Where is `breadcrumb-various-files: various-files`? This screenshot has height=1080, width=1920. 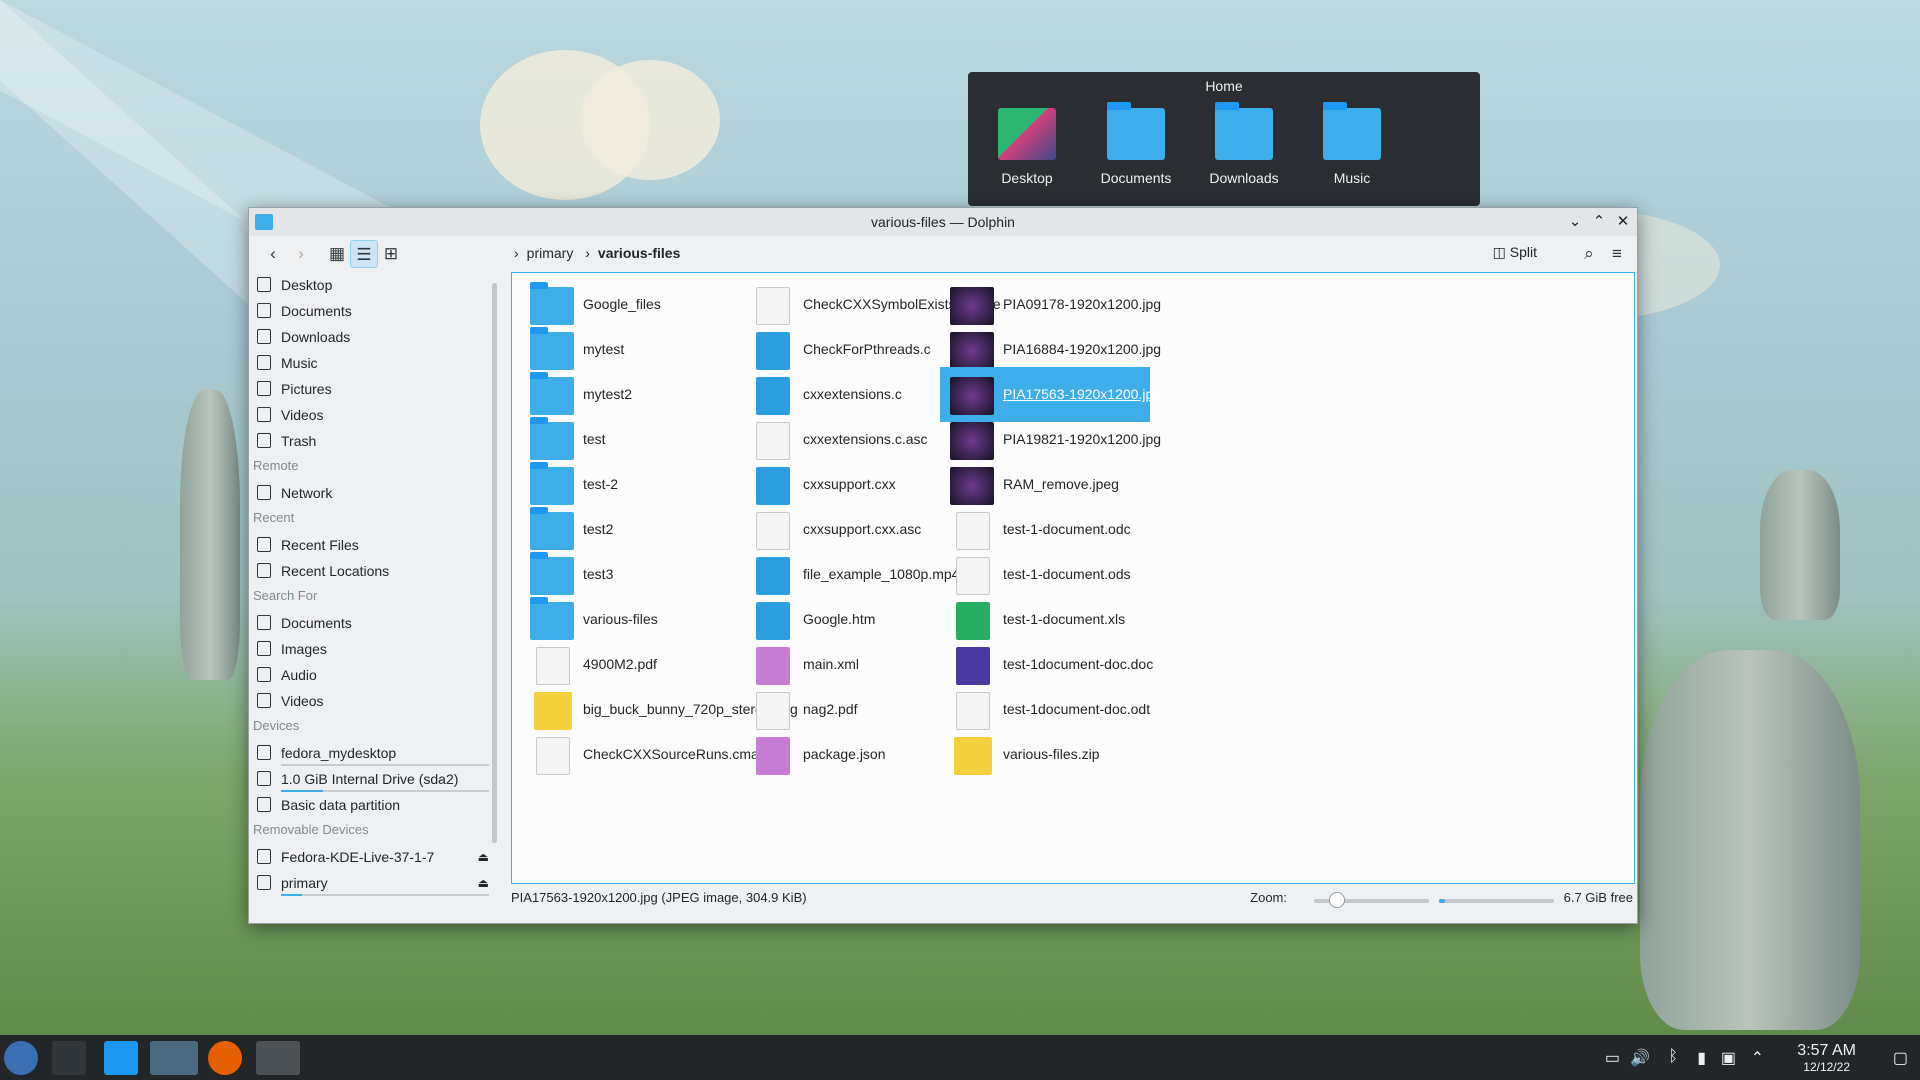 breadcrumb-various-files: various-files is located at coordinates (639, 253).